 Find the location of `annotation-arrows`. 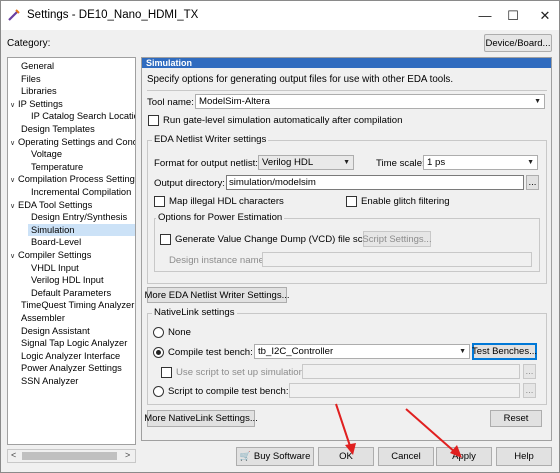

annotation-arrows is located at coordinates (398, 430).